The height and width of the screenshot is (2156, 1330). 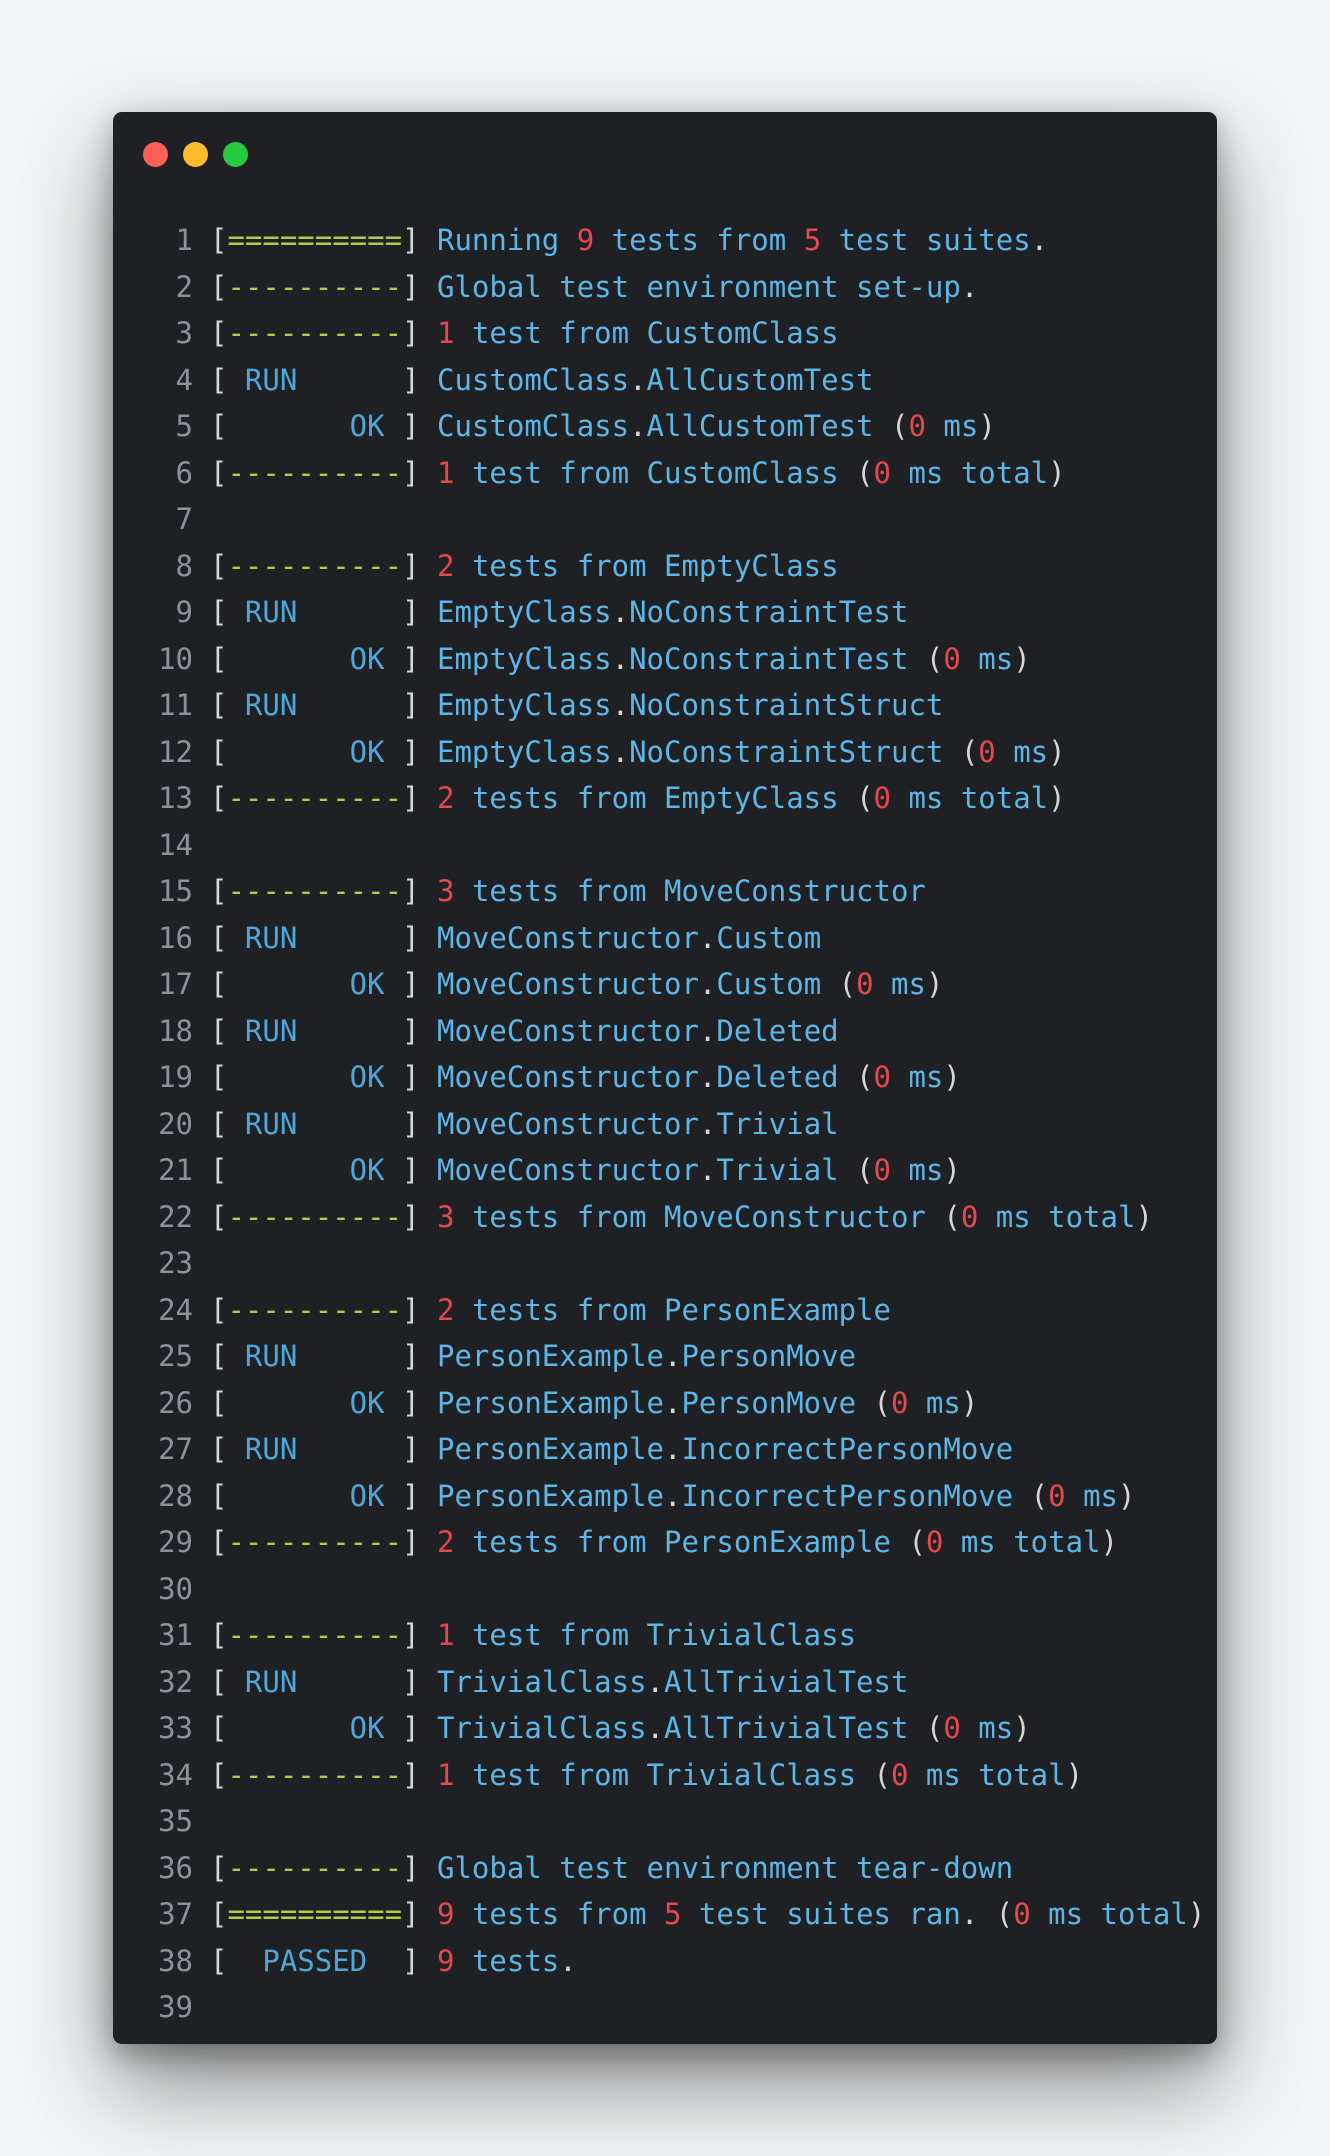 I want to click on line-number: 27, so click(x=175, y=1449).